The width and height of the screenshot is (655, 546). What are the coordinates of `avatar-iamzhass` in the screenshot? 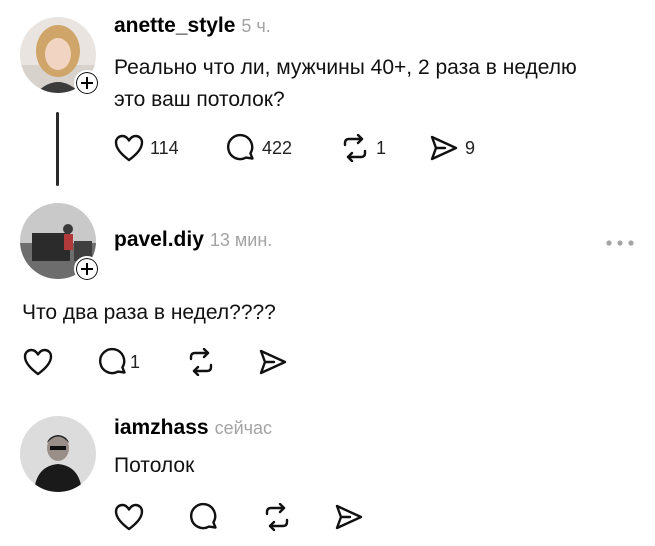 It's located at (58, 454).